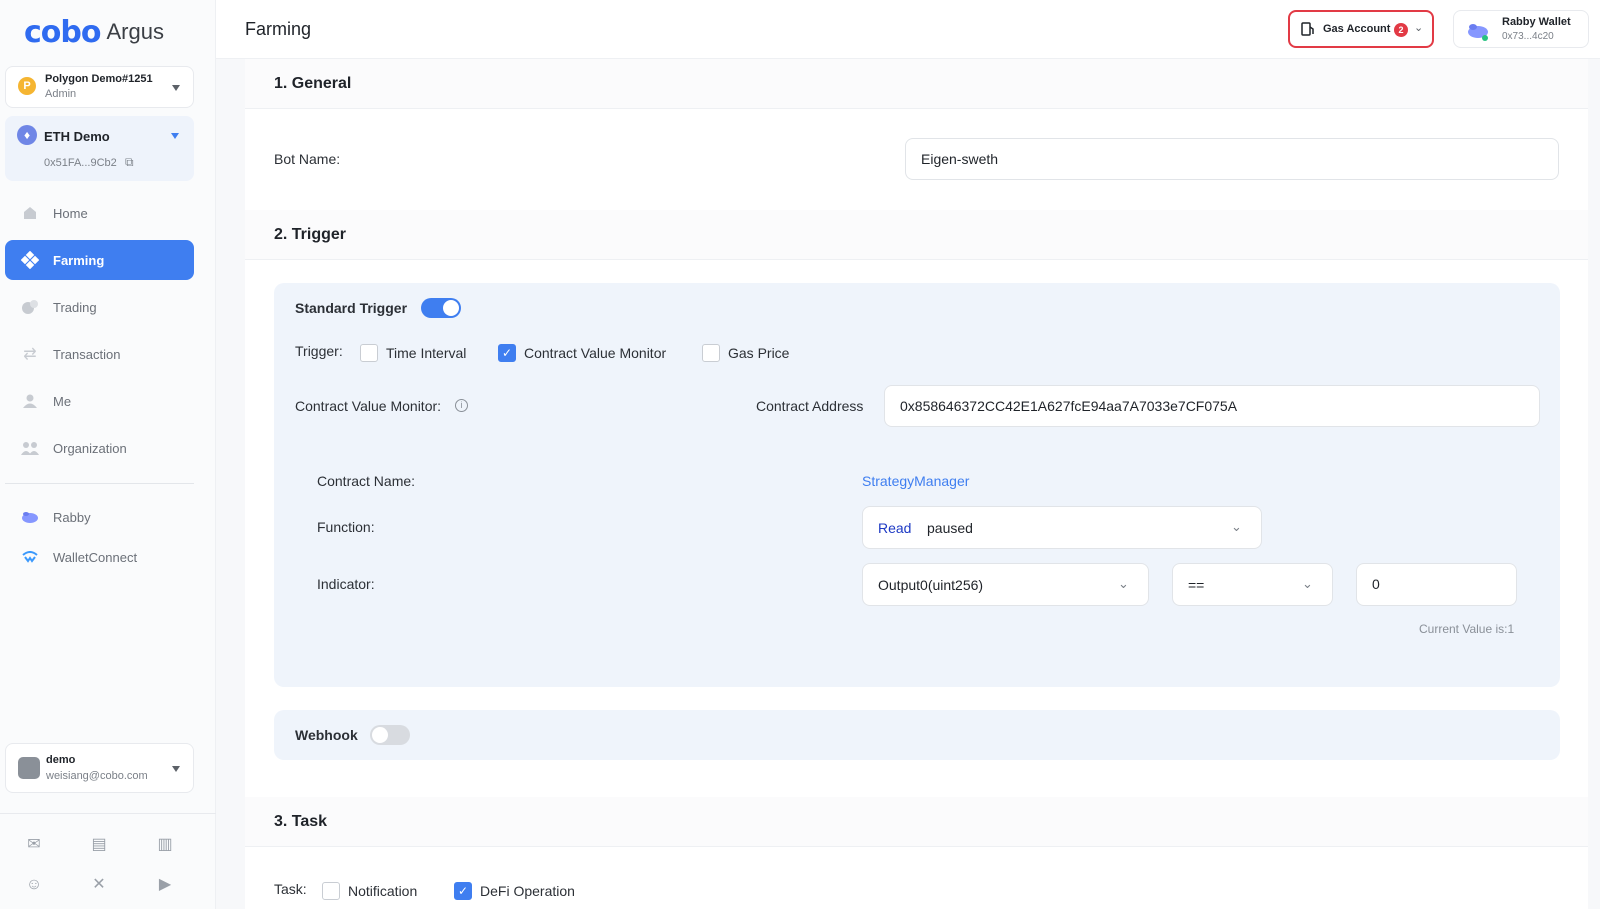 The width and height of the screenshot is (1600, 909). I want to click on defi-operation-checkbox: ✓, so click(463, 891).